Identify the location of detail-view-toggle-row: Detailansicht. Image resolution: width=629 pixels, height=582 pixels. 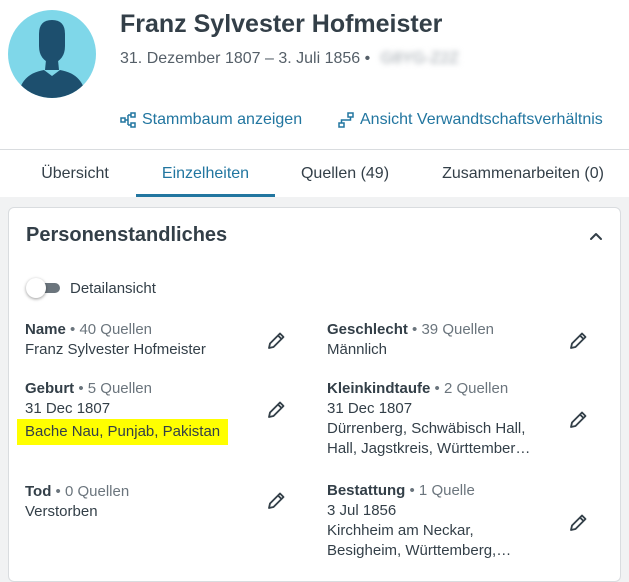
(91, 288).